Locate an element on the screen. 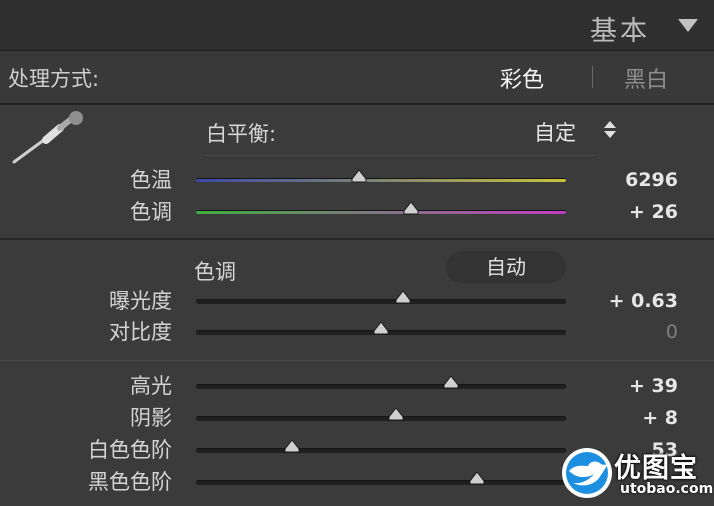 The height and width of the screenshot is (506, 714). slider-track-contrast is located at coordinates (381, 328).